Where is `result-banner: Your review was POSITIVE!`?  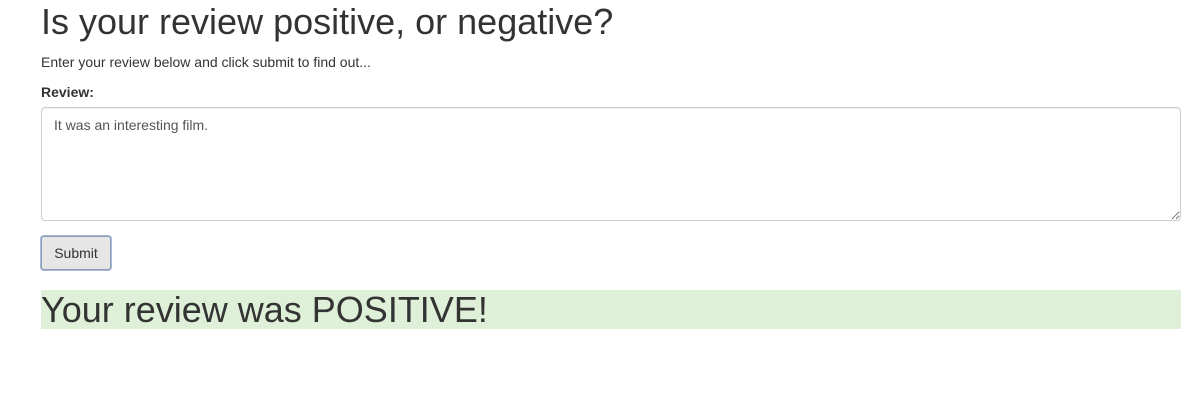 result-banner: Your review was POSITIVE! is located at coordinates (611, 309).